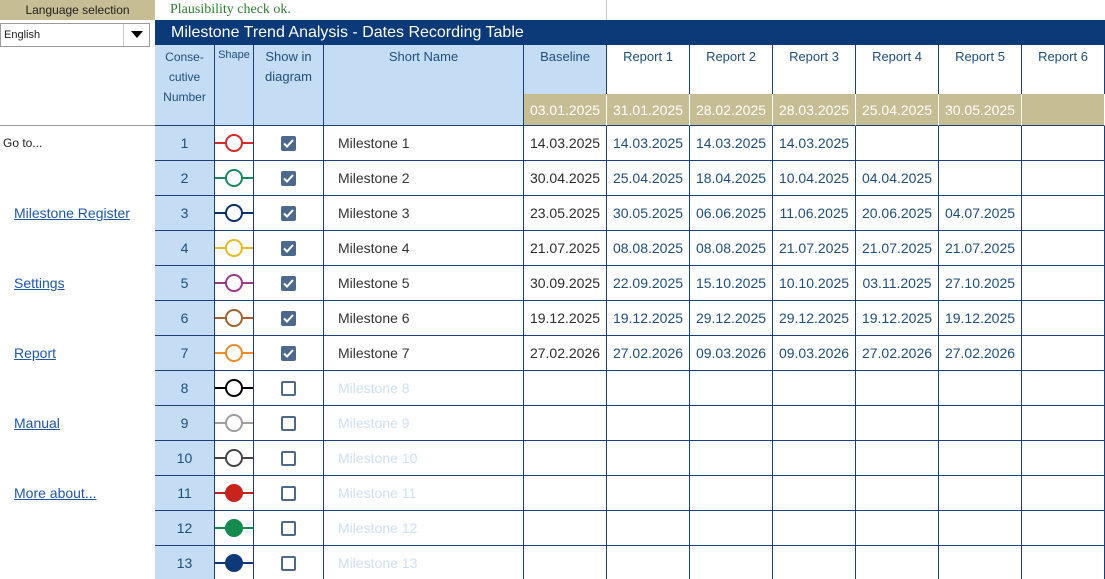  I want to click on date-cell: 18.04.2025, so click(731, 178).